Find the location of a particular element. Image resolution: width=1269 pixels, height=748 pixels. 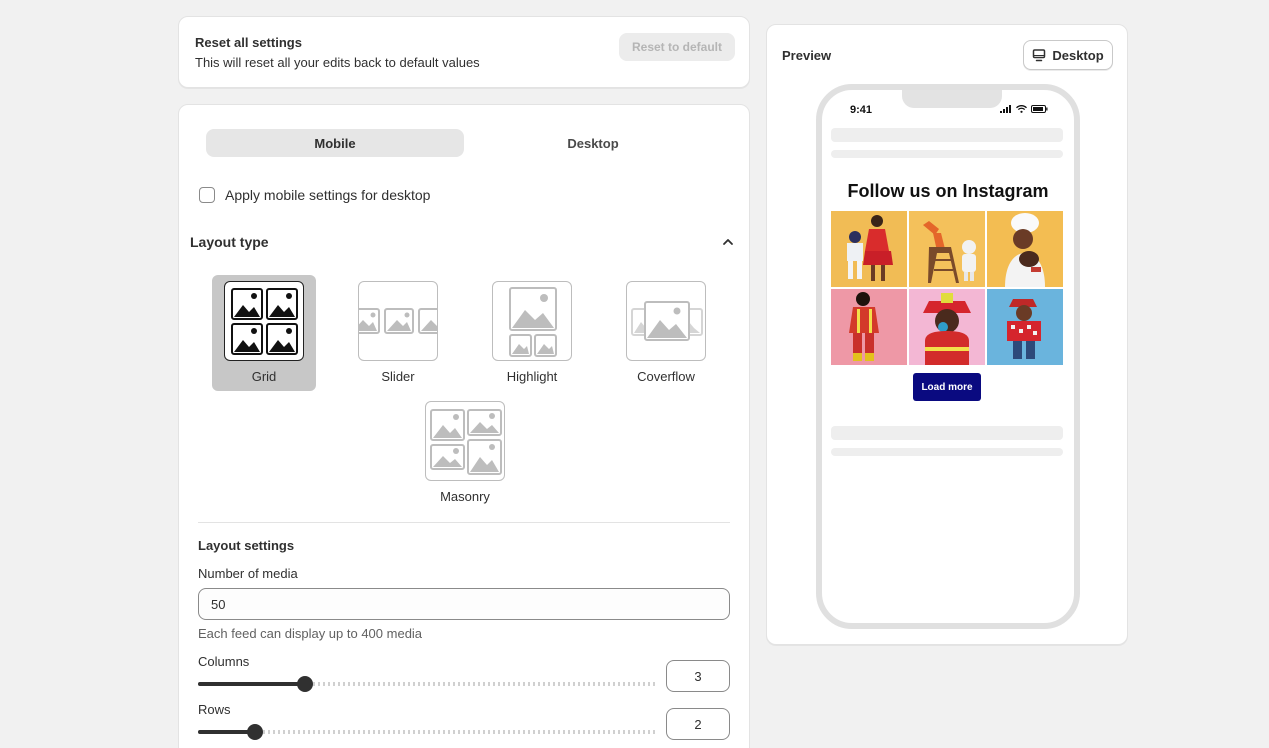

layout-option-coverflow: Coverflow is located at coordinates (666, 333).